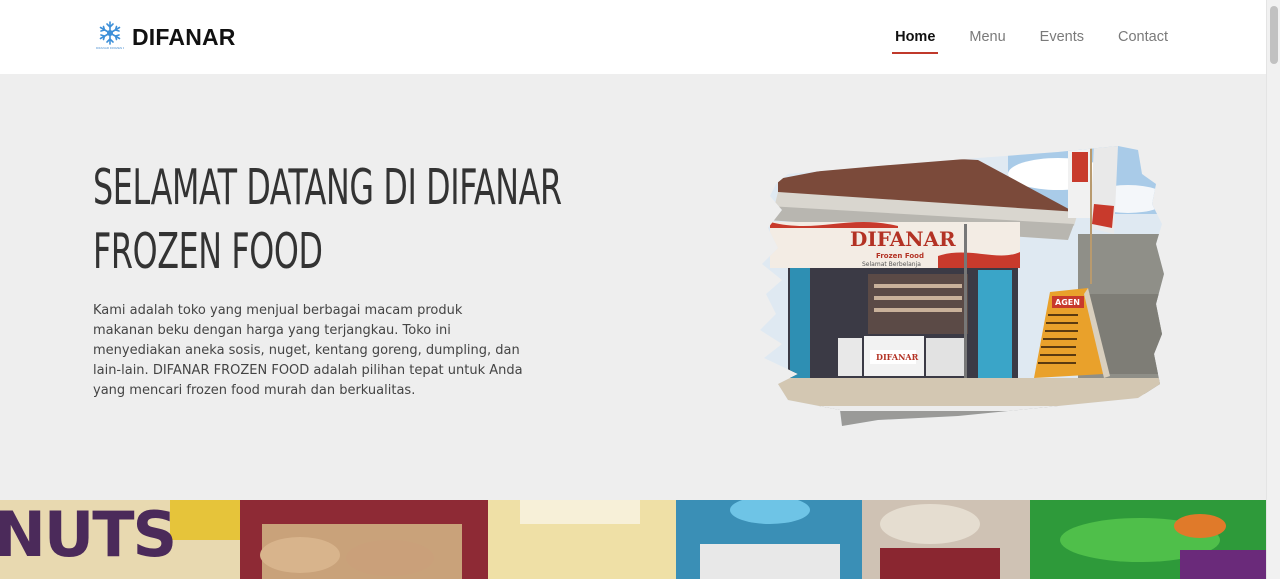 The image size is (1280, 579). What do you see at coordinates (1143, 37) in the screenshot?
I see `nav-contact: Contact` at bounding box center [1143, 37].